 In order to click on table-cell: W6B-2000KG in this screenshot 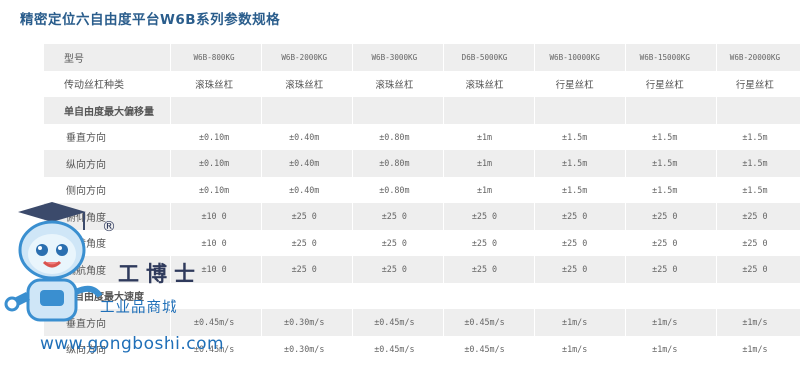, I will do `click(304, 57)`.